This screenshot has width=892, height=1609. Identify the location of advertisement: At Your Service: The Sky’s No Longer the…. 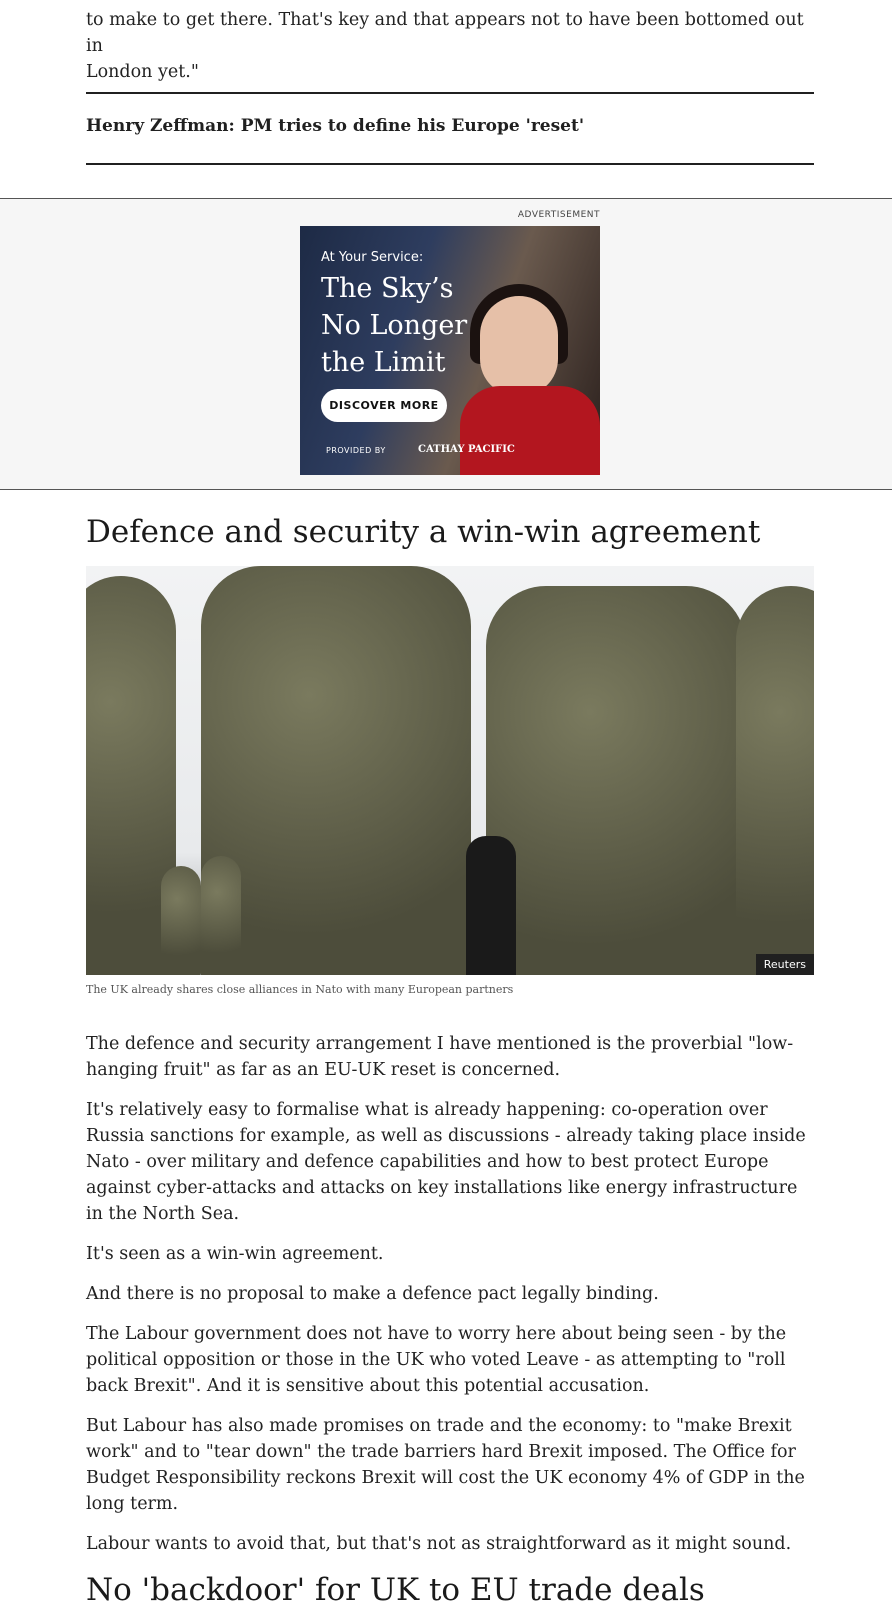
(450, 350).